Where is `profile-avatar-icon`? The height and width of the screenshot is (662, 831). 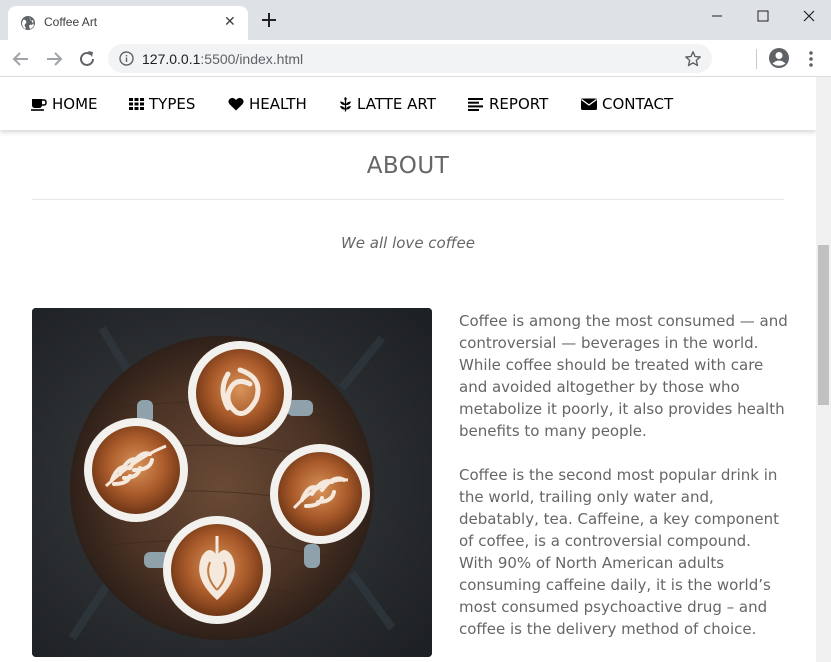
profile-avatar-icon is located at coordinates (779, 58).